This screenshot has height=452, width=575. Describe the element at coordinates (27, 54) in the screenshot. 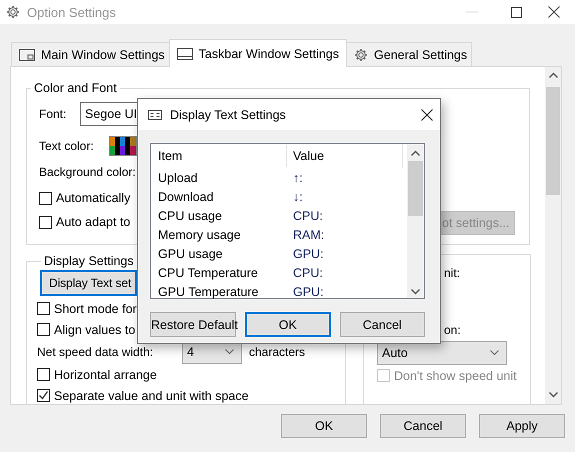

I see `window-icon` at that location.